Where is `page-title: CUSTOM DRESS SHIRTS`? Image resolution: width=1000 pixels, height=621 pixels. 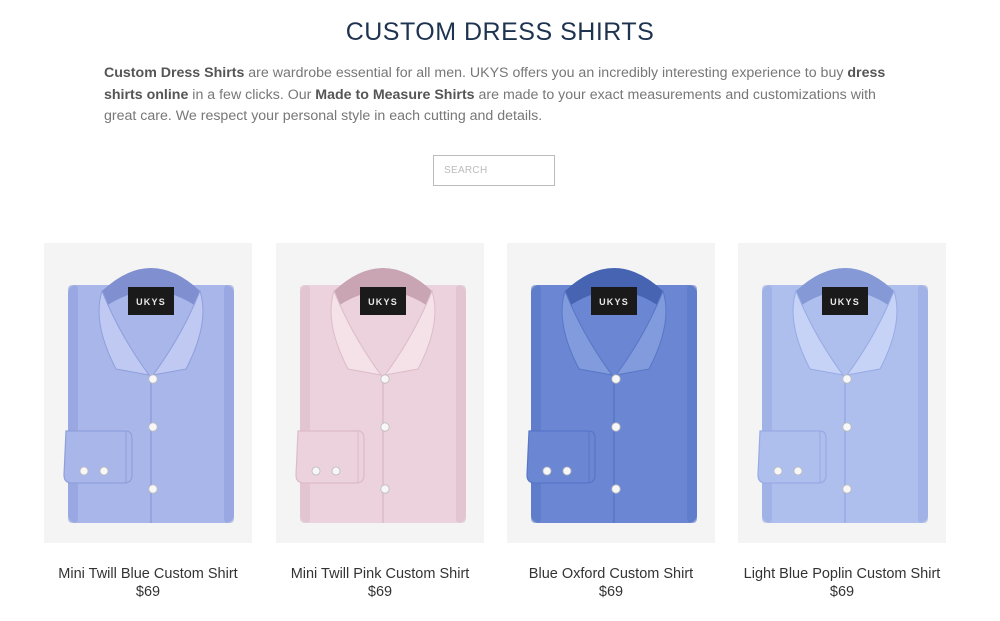 page-title: CUSTOM DRESS SHIRTS is located at coordinates (500, 32).